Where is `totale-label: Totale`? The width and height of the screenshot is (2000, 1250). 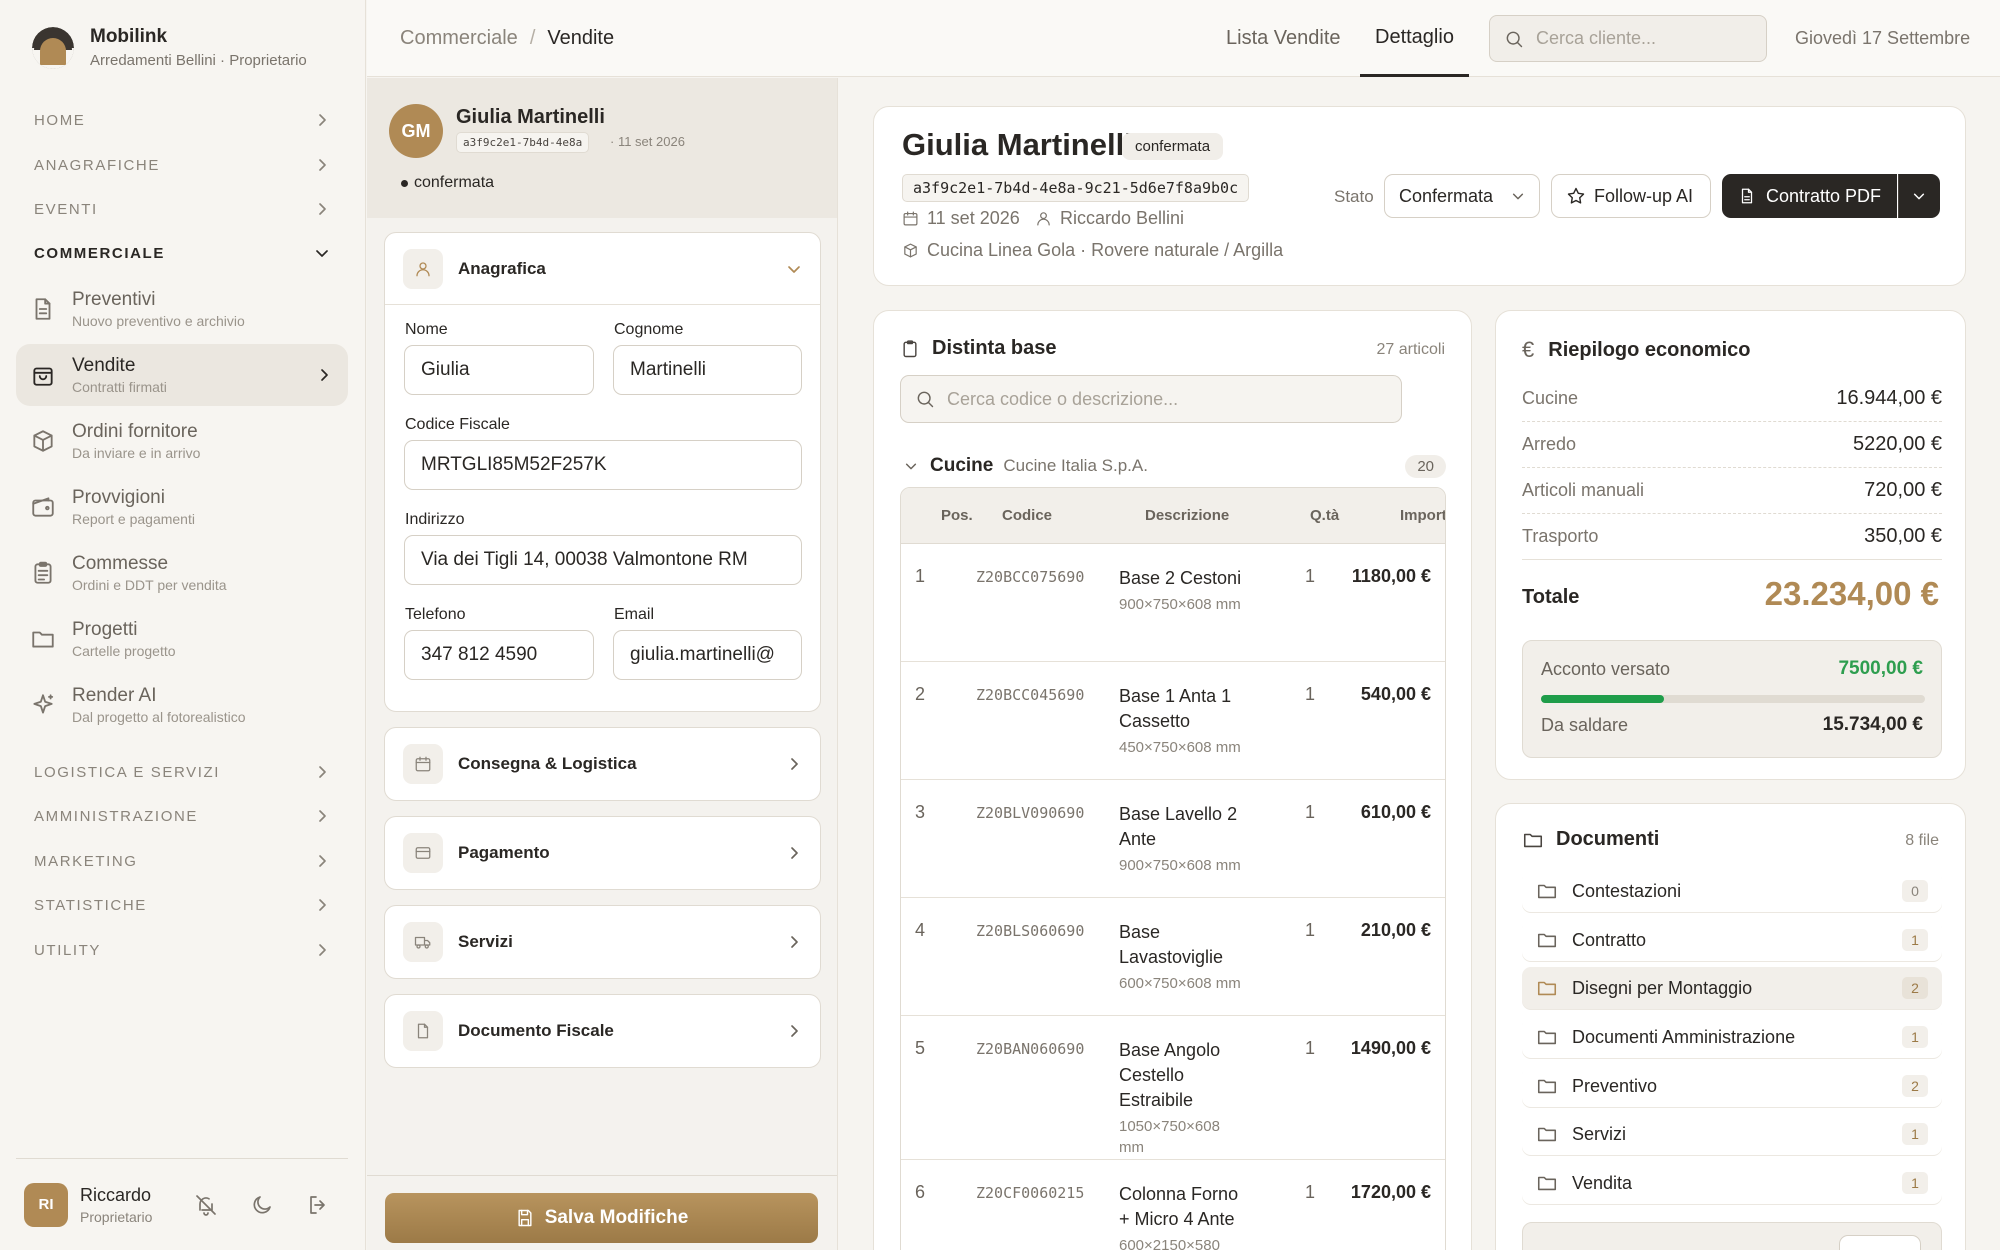
totale-label: Totale is located at coordinates (1551, 597).